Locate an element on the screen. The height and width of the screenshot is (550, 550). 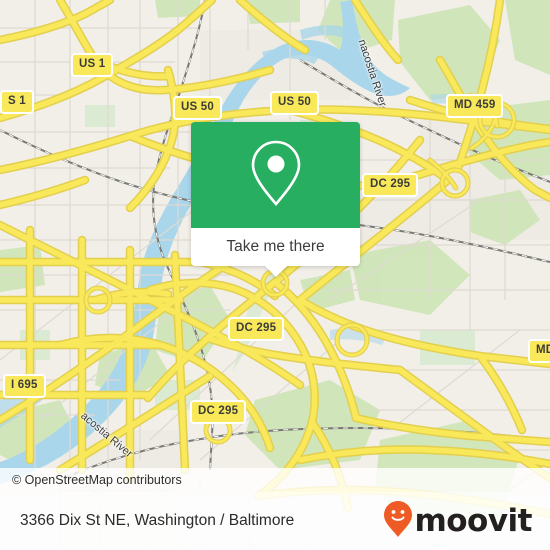
location-callout-card: Take me there is located at coordinates (275, 199).